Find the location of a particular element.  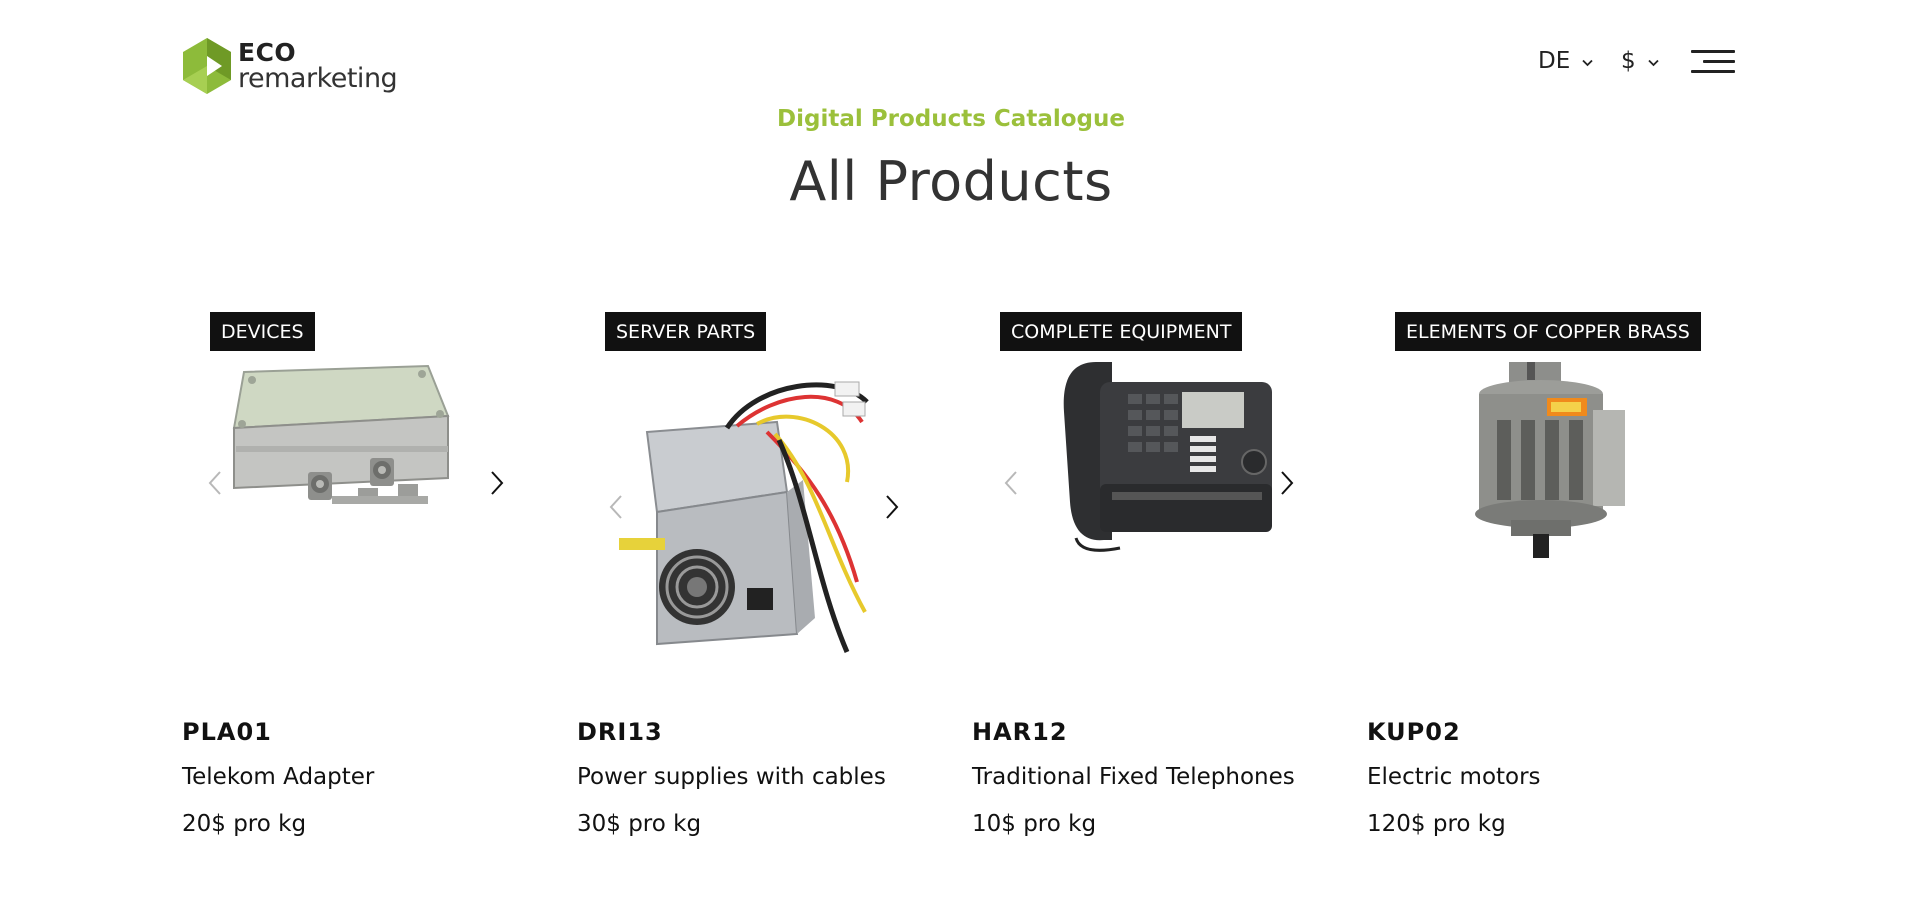

product-image-slider: DEVICES is located at coordinates (367, 490).